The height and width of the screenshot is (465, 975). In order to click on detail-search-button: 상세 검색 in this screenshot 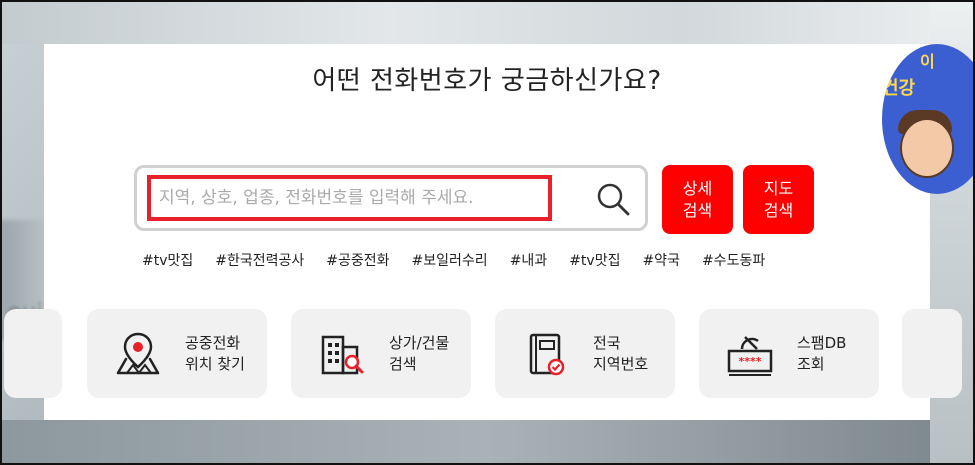, I will do `click(697, 199)`.